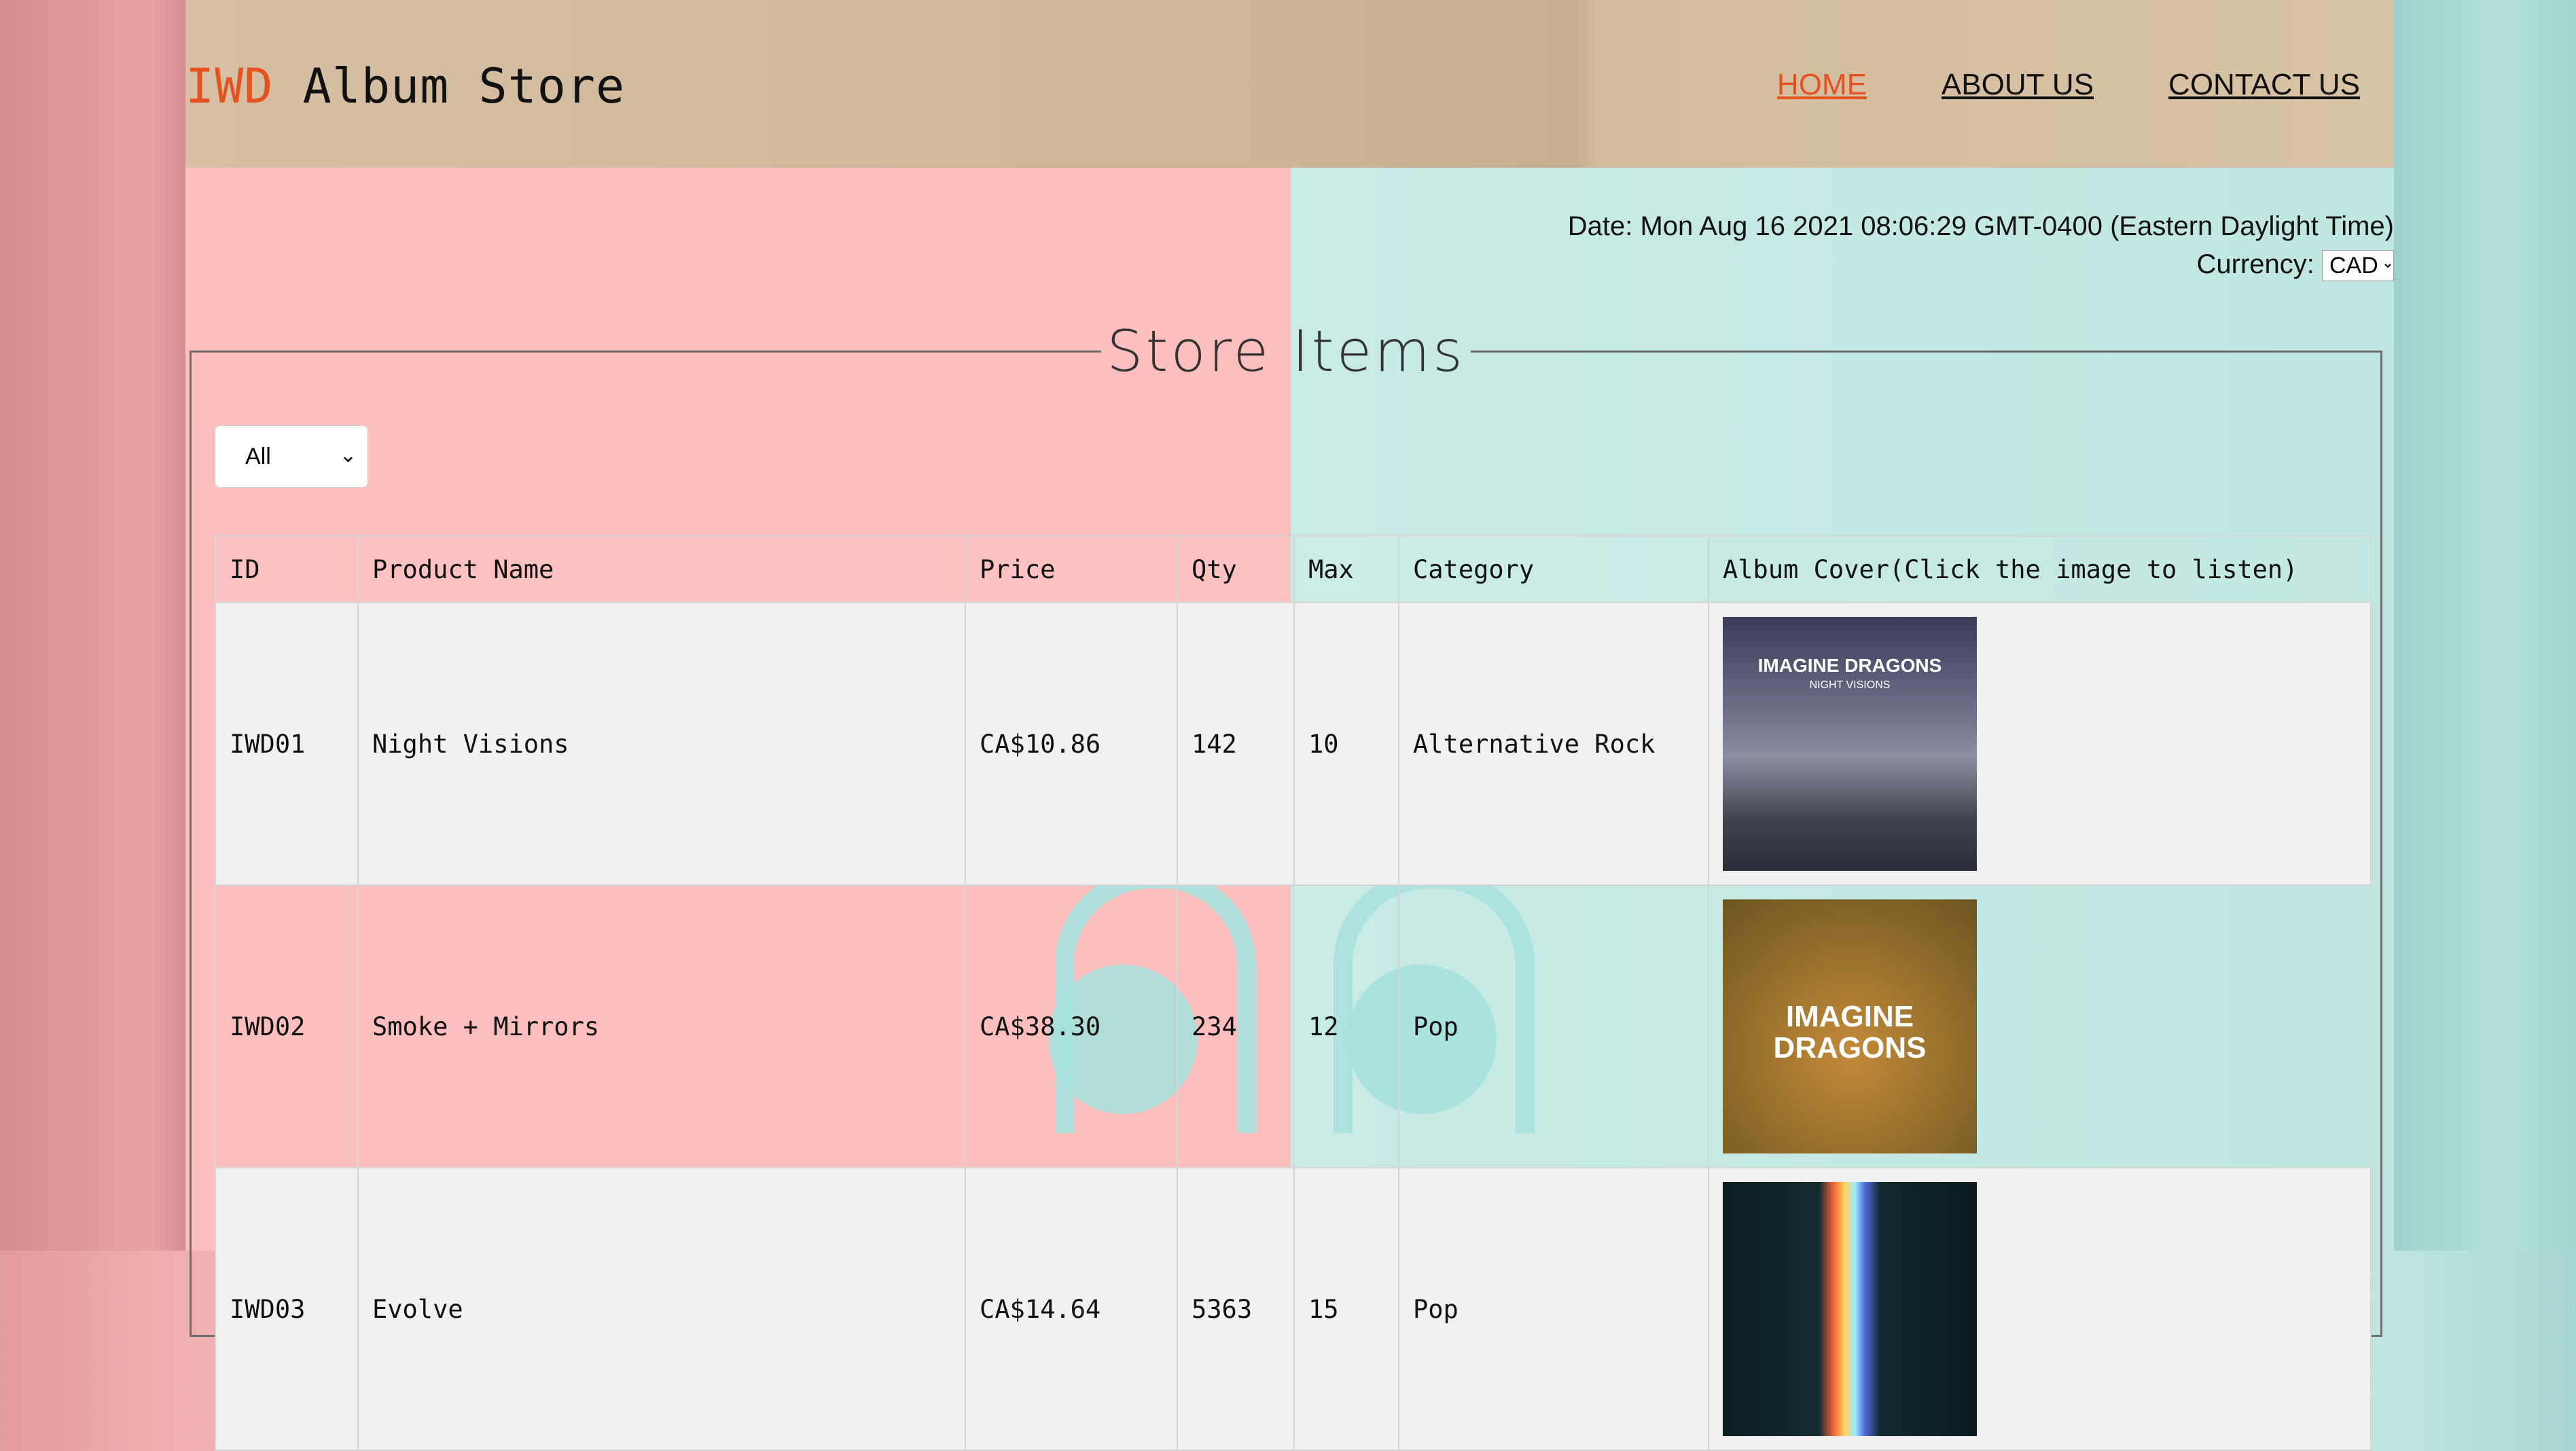 The image size is (2576, 1451). What do you see at coordinates (291, 456) in the screenshot?
I see `category-filter-select: All ⌄` at bounding box center [291, 456].